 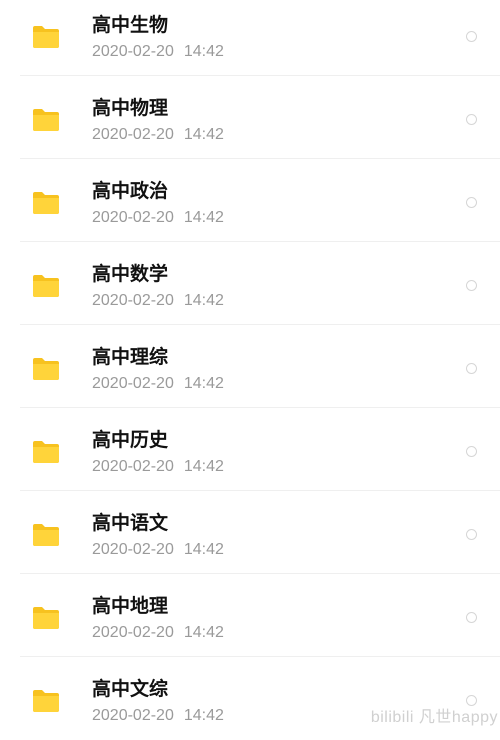 I want to click on folder-row: 高中理综 2020-02-20 14:42, so click(x=250, y=366).